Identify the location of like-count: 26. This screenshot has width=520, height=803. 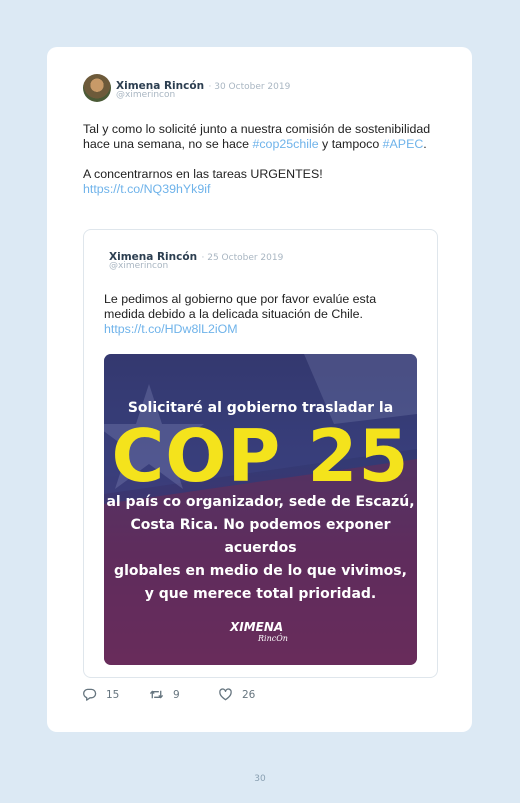
(249, 694).